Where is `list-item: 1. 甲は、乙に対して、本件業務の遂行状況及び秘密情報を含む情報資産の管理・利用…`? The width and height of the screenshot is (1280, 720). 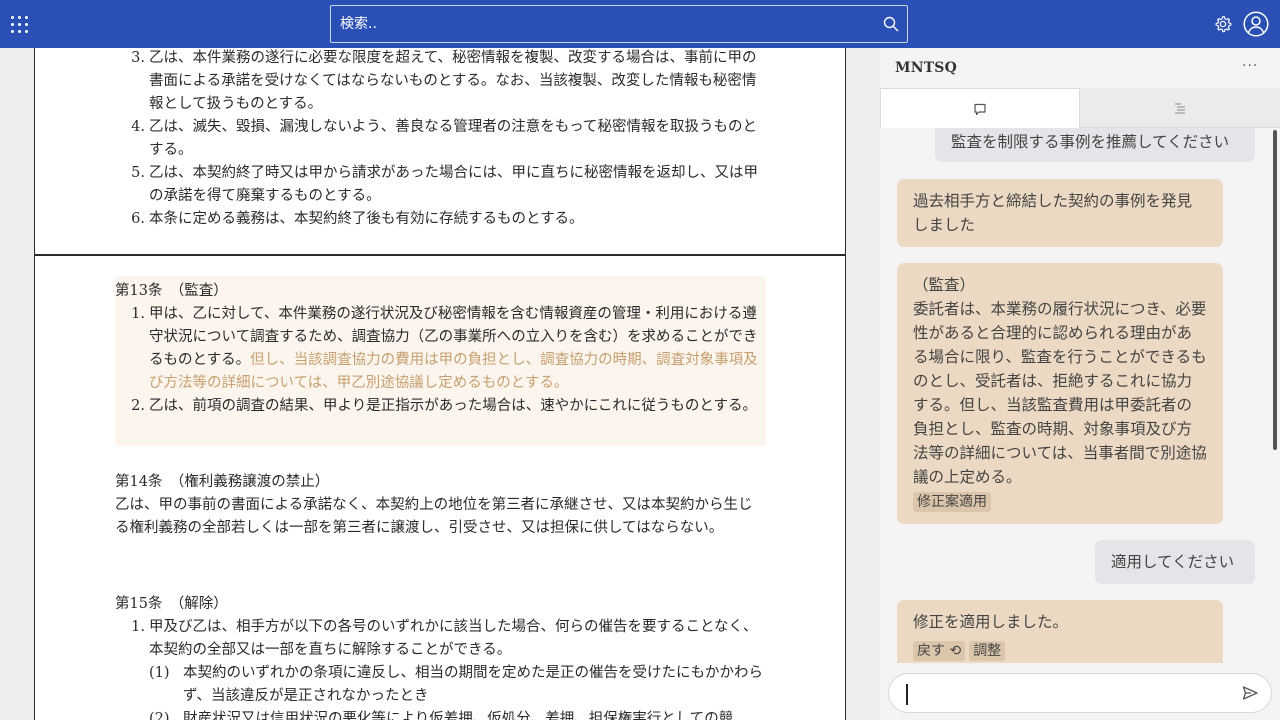 list-item: 1. 甲は、乙に対して、本件業務の遂行状況及び秘密情報を含む情報資産の管理・利用… is located at coordinates (444, 348).